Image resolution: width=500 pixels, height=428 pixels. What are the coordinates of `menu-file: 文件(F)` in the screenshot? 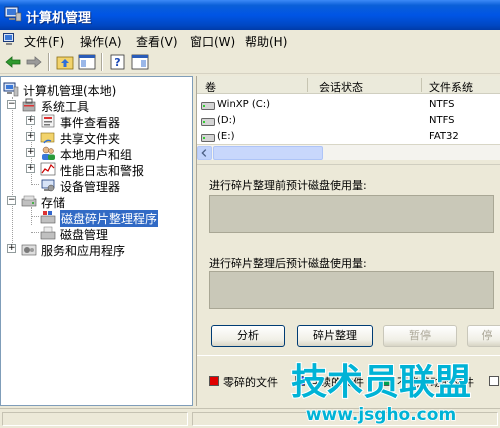 It's located at (44, 41).